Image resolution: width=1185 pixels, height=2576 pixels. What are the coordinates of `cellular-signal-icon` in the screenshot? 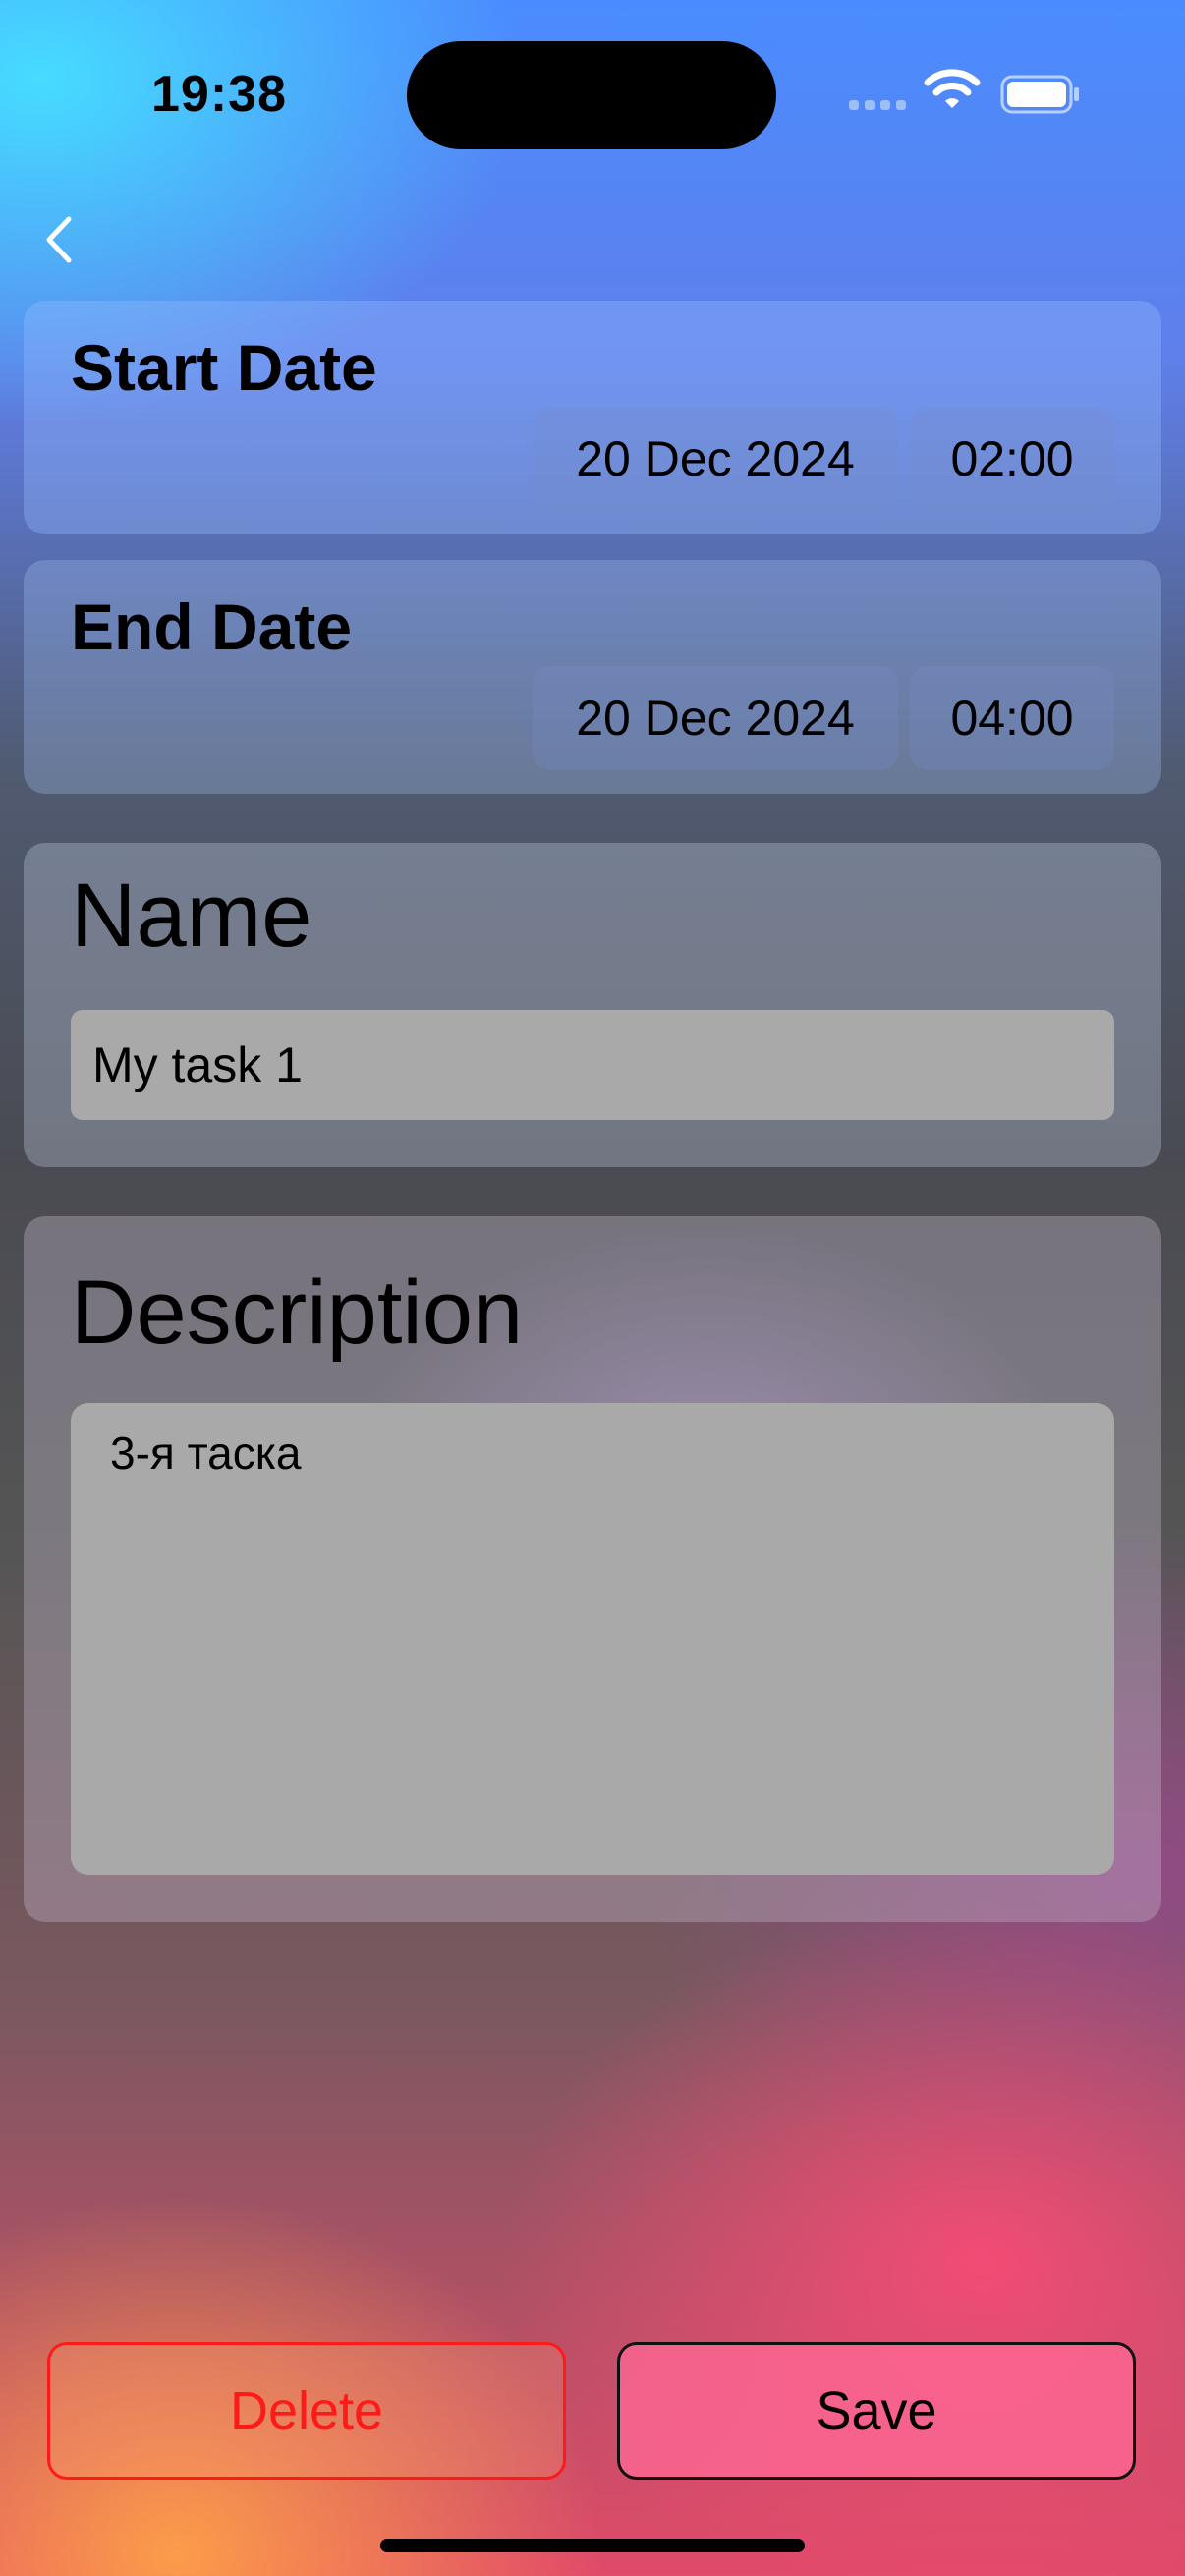 It's located at (878, 105).